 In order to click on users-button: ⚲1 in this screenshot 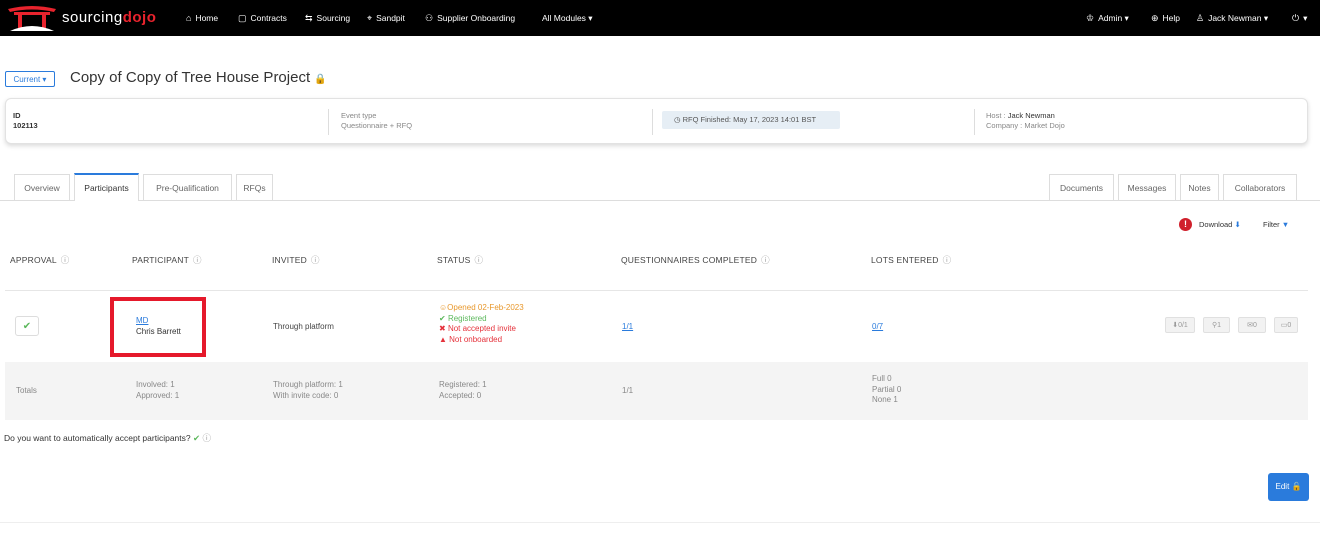, I will do `click(1216, 325)`.